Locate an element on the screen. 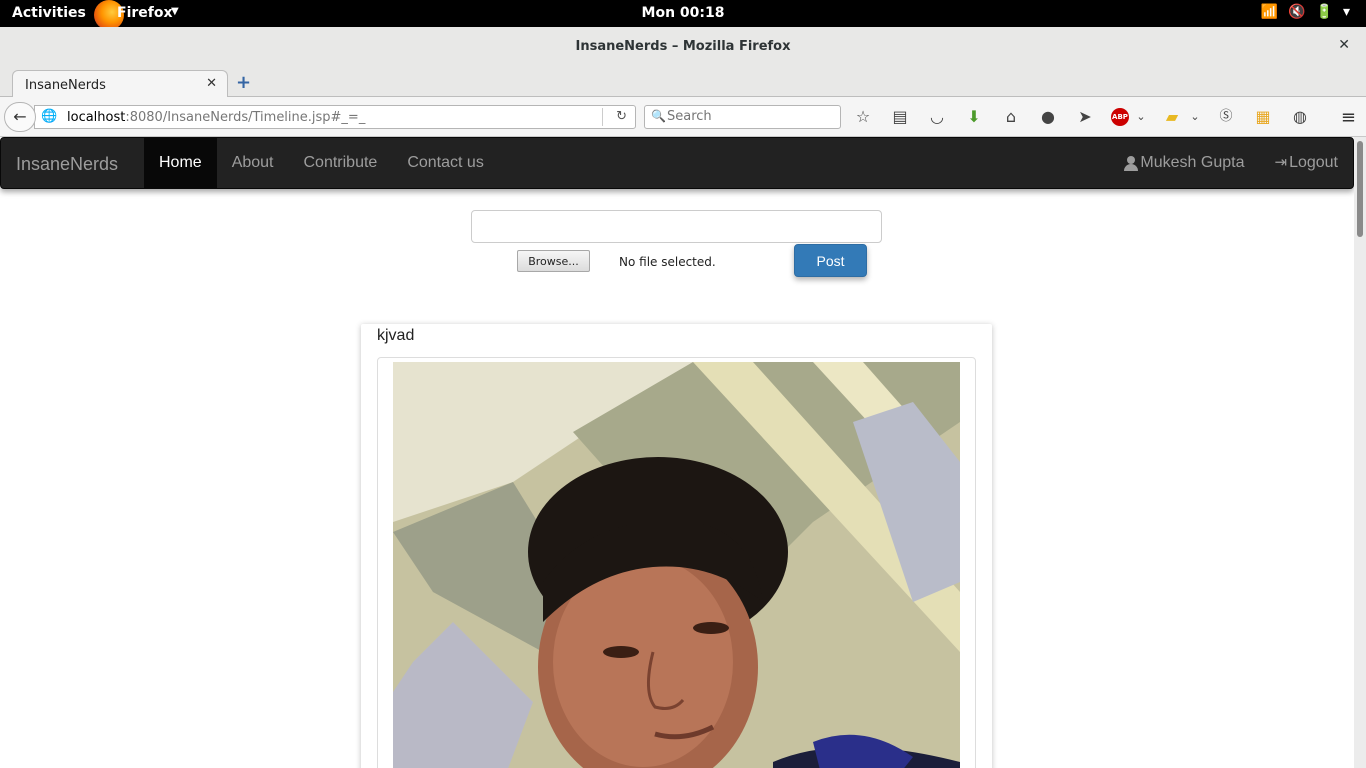 This screenshot has height=768, width=1366. nav-links: Home About Contribute Contact us is located at coordinates (321, 163).